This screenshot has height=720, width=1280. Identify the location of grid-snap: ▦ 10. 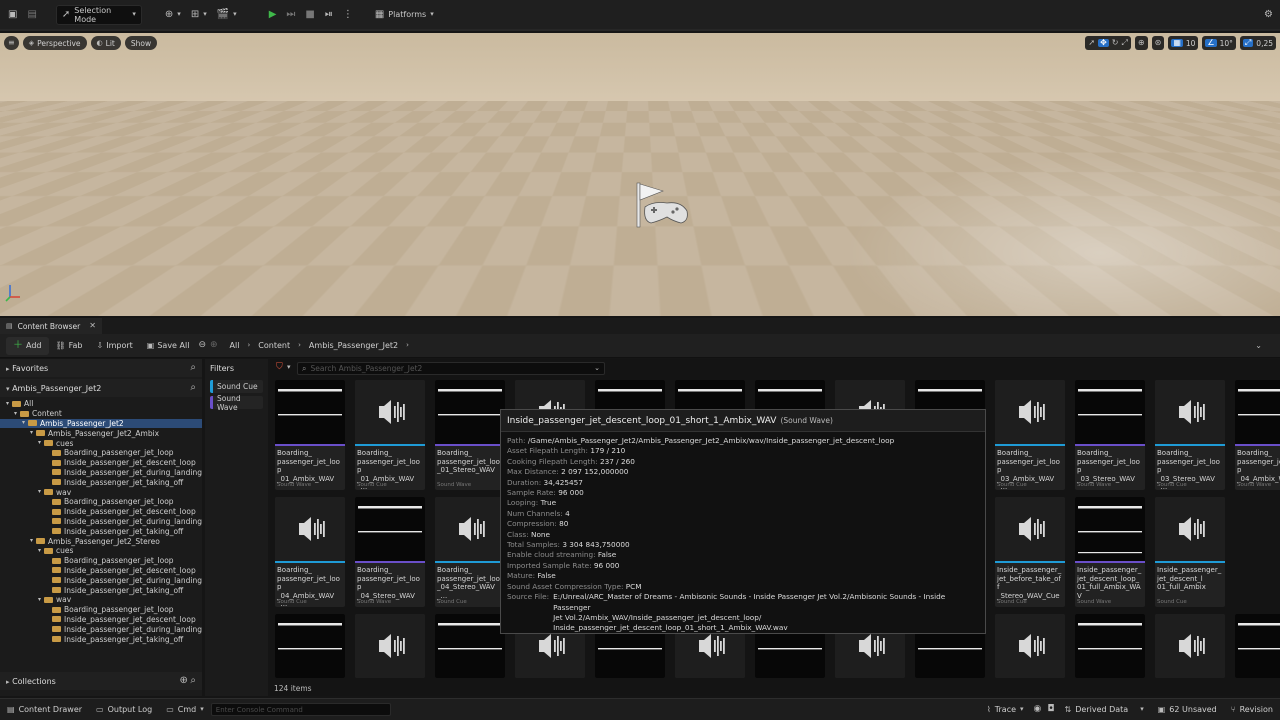
(1183, 43).